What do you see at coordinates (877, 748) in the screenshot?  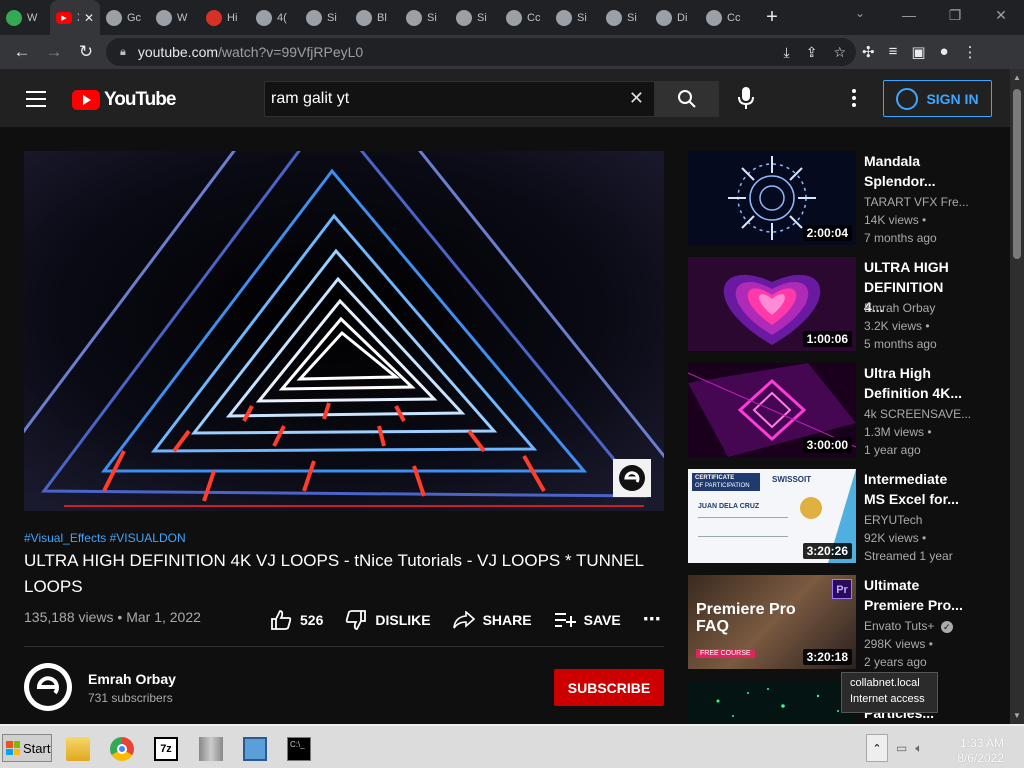 I see `show-hidden-icons-button: ⌃` at bounding box center [877, 748].